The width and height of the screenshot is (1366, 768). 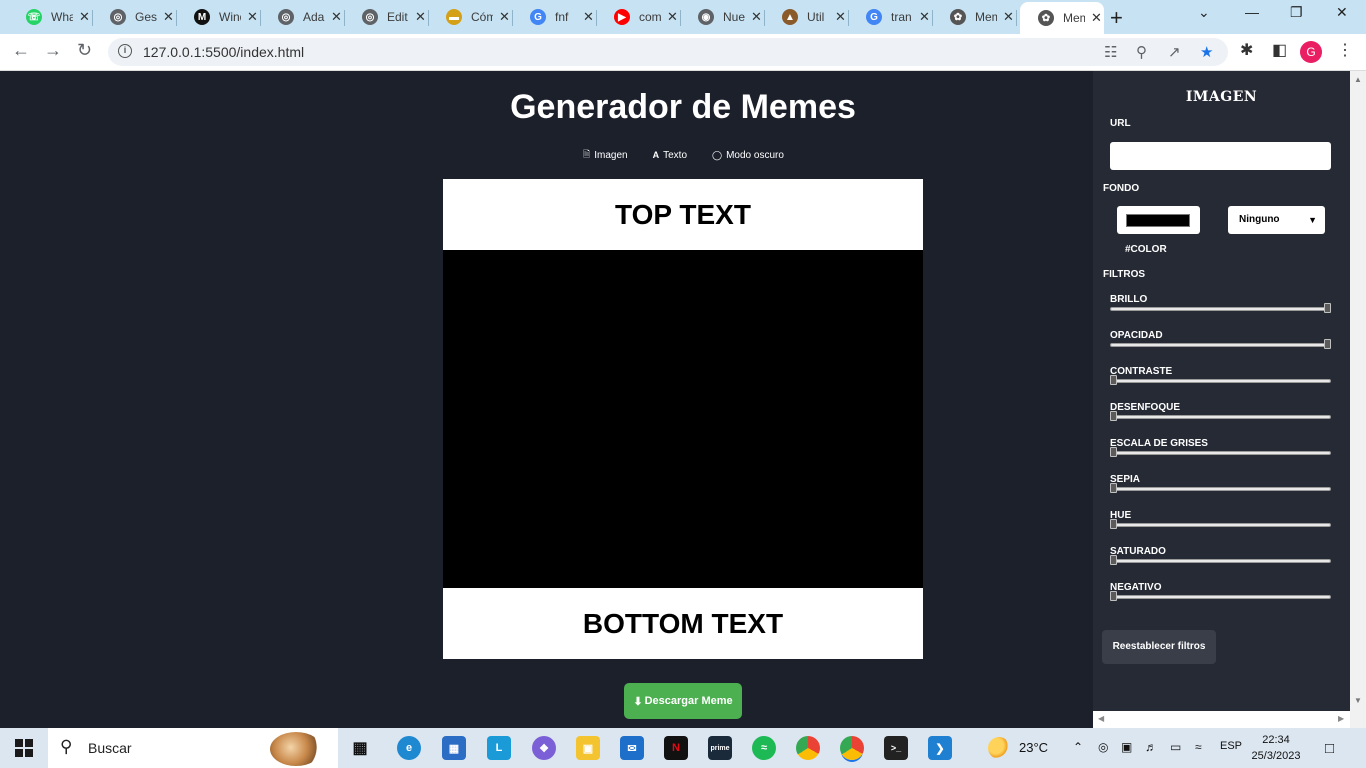 I want to click on url-input, so click(x=1220, y=156).